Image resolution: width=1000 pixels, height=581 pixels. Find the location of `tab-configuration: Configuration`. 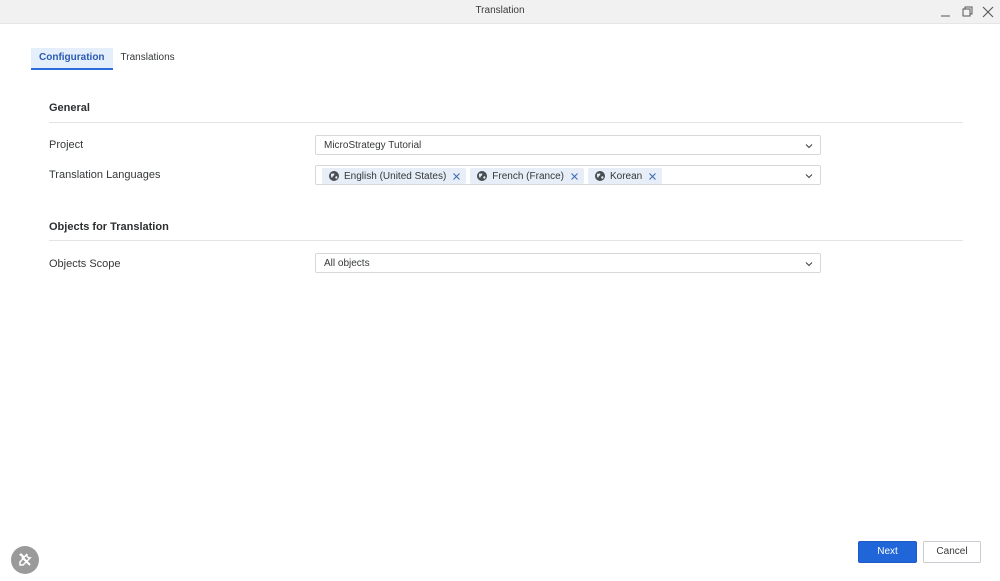

tab-configuration: Configuration is located at coordinates (72, 59).